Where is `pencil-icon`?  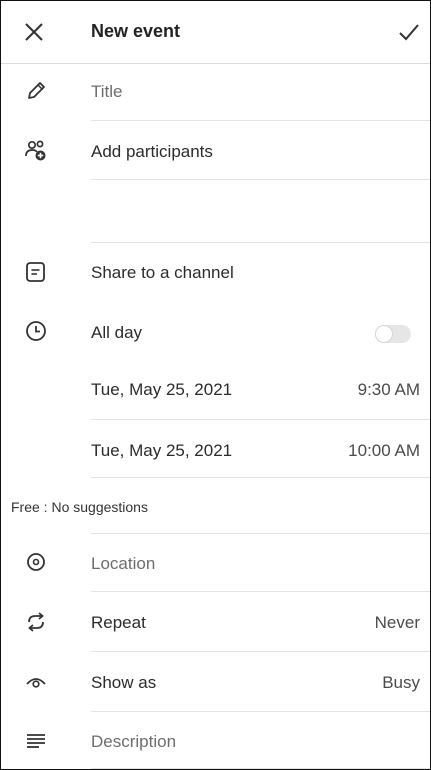
pencil-icon is located at coordinates (36, 91).